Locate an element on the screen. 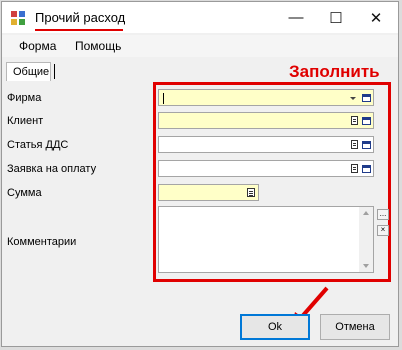 The height and width of the screenshot is (350, 402). maximize-button: ☐ is located at coordinates (336, 17).